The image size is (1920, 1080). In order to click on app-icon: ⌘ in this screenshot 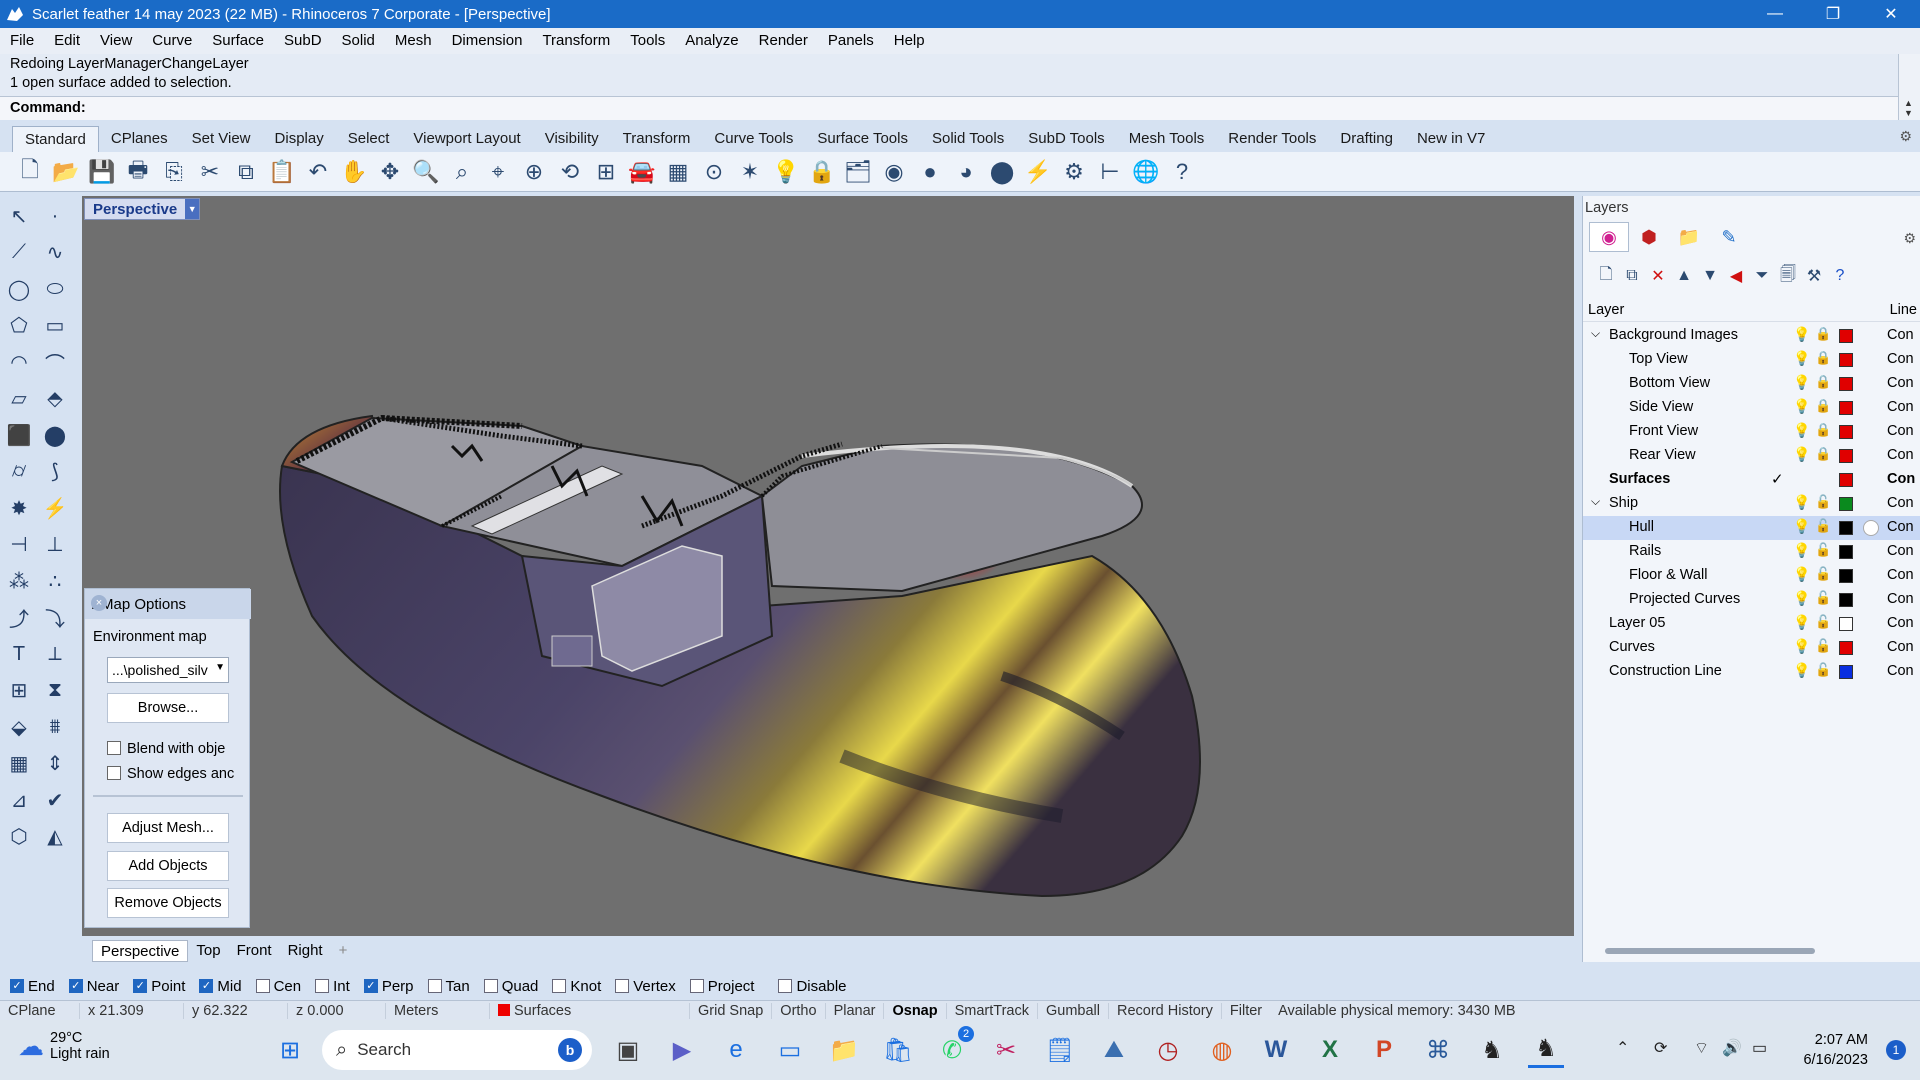, I will do `click(1438, 1050)`.